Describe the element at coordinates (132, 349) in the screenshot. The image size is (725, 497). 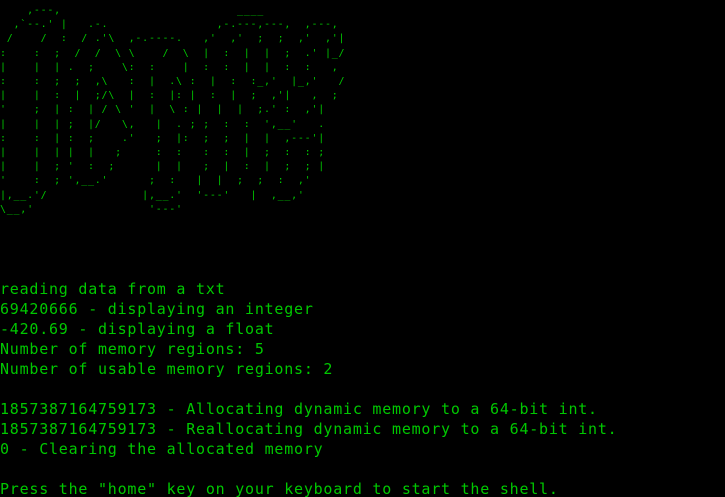
I see `output-line: Number of memory regions: 5` at that location.